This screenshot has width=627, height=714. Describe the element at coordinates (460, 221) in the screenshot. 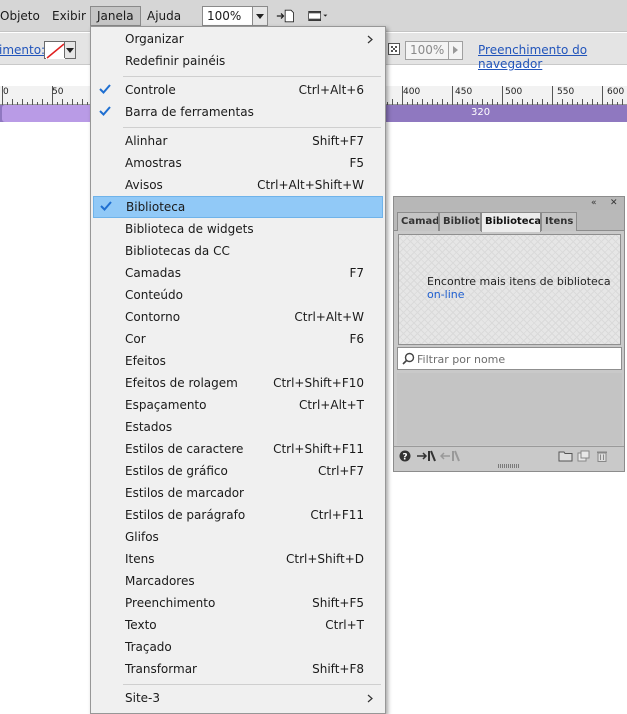

I see `tab-biblioteca-widgets: Biblioteca de widgets` at that location.